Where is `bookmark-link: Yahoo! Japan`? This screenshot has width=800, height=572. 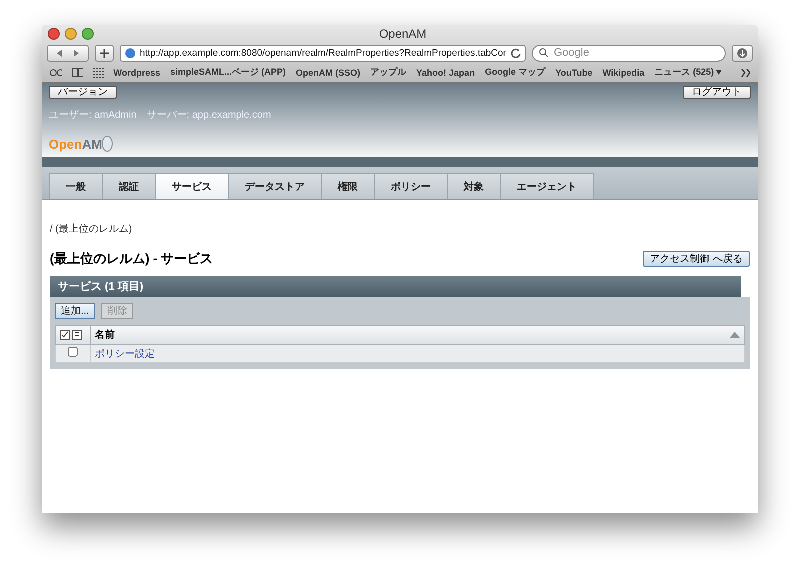 bookmark-link: Yahoo! Japan is located at coordinates (446, 73).